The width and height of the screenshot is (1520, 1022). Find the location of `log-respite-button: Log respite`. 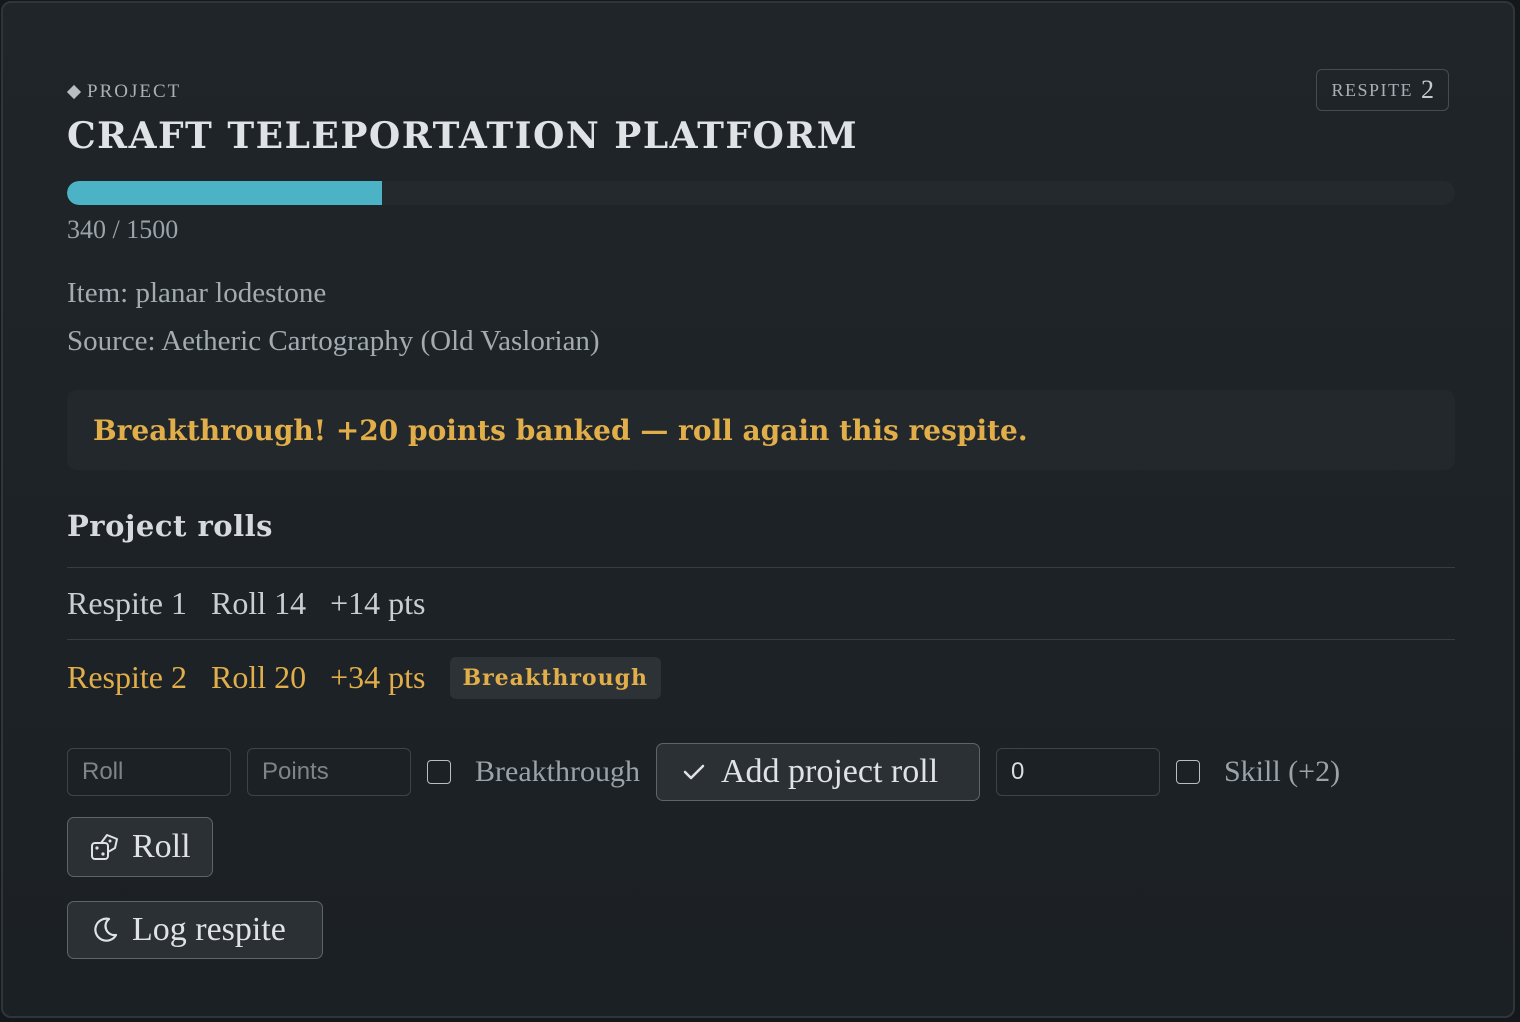

log-respite-button: Log respite is located at coordinates (195, 930).